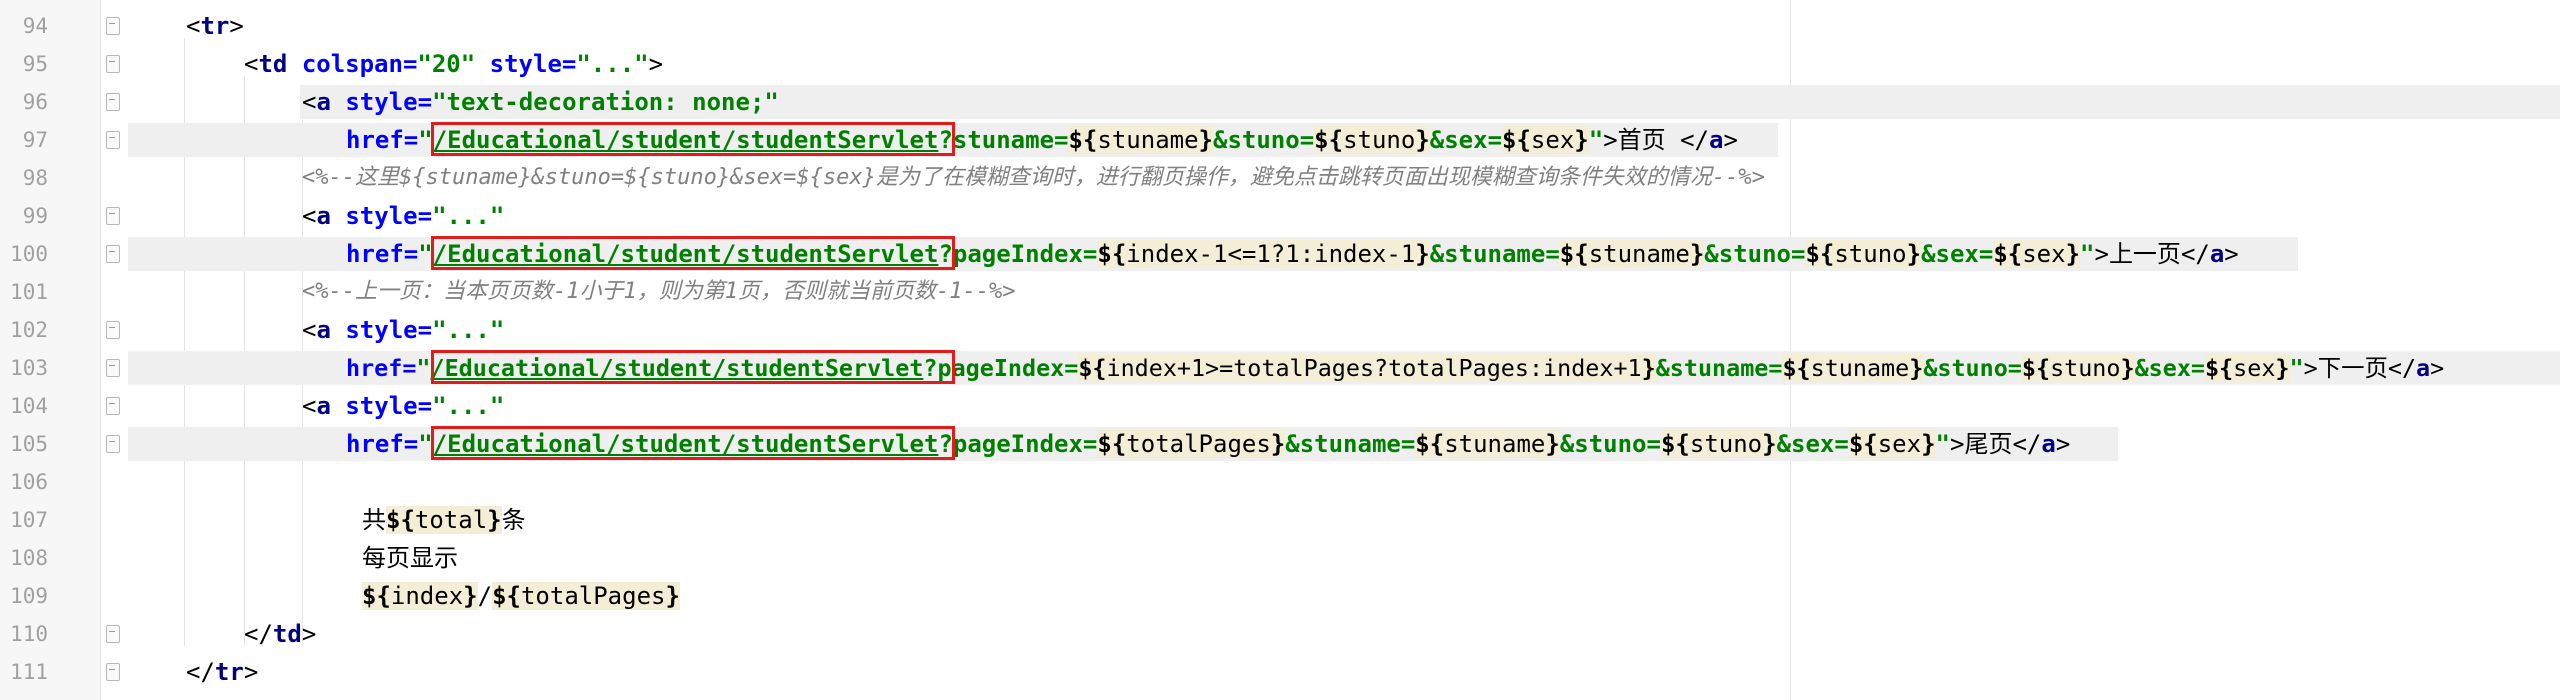 This screenshot has height=700, width=2560. I want to click on line-number: 102, so click(29, 330).